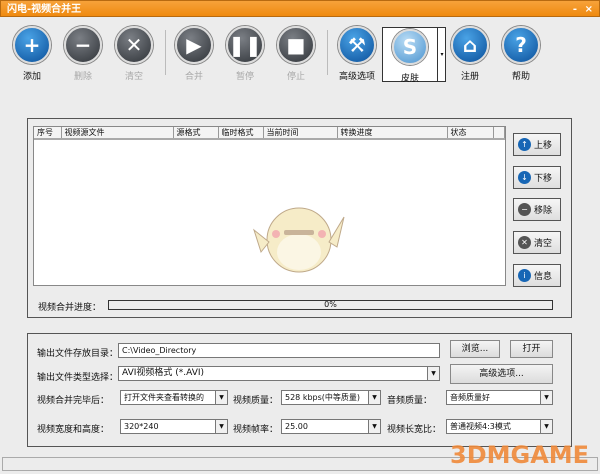  Describe the element at coordinates (589, 9) in the screenshot. I see `close-button: ×` at that location.